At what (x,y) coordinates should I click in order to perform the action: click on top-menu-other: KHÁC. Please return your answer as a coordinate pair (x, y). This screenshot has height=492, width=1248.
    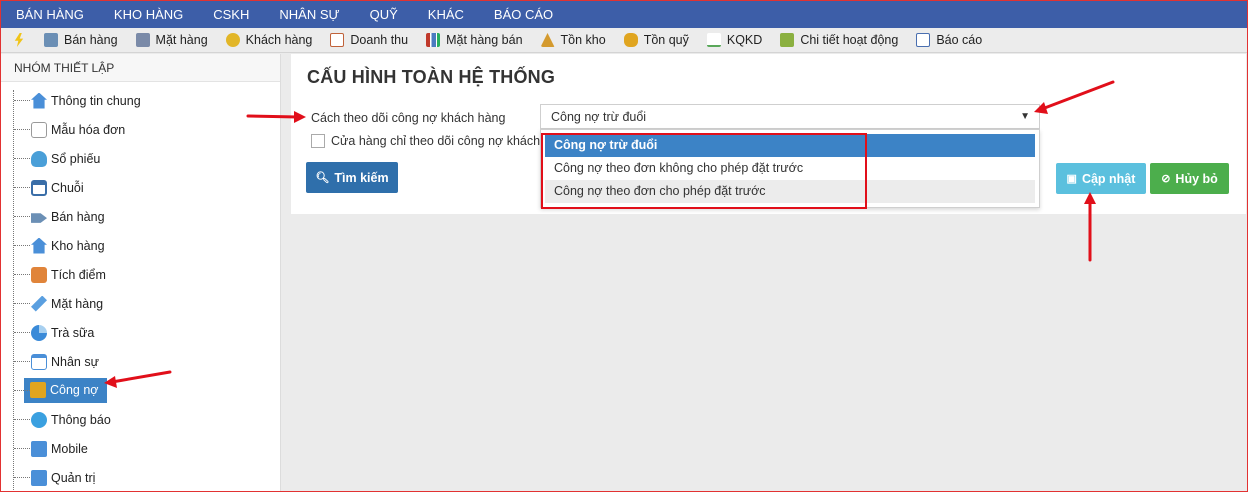
    Looking at the image, I should click on (446, 14).